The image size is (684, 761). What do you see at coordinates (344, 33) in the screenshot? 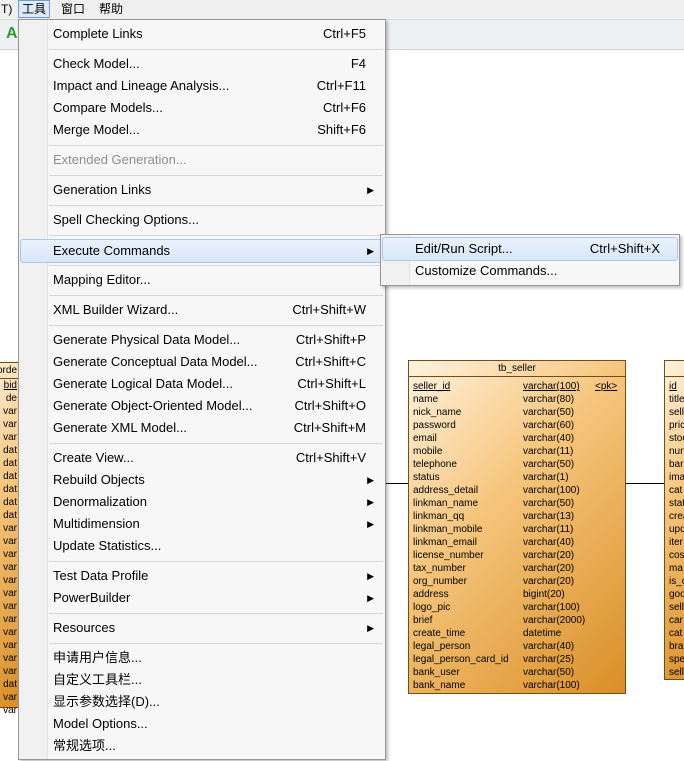
I see `menu-item-shortcut: Ctrl+F5` at bounding box center [344, 33].